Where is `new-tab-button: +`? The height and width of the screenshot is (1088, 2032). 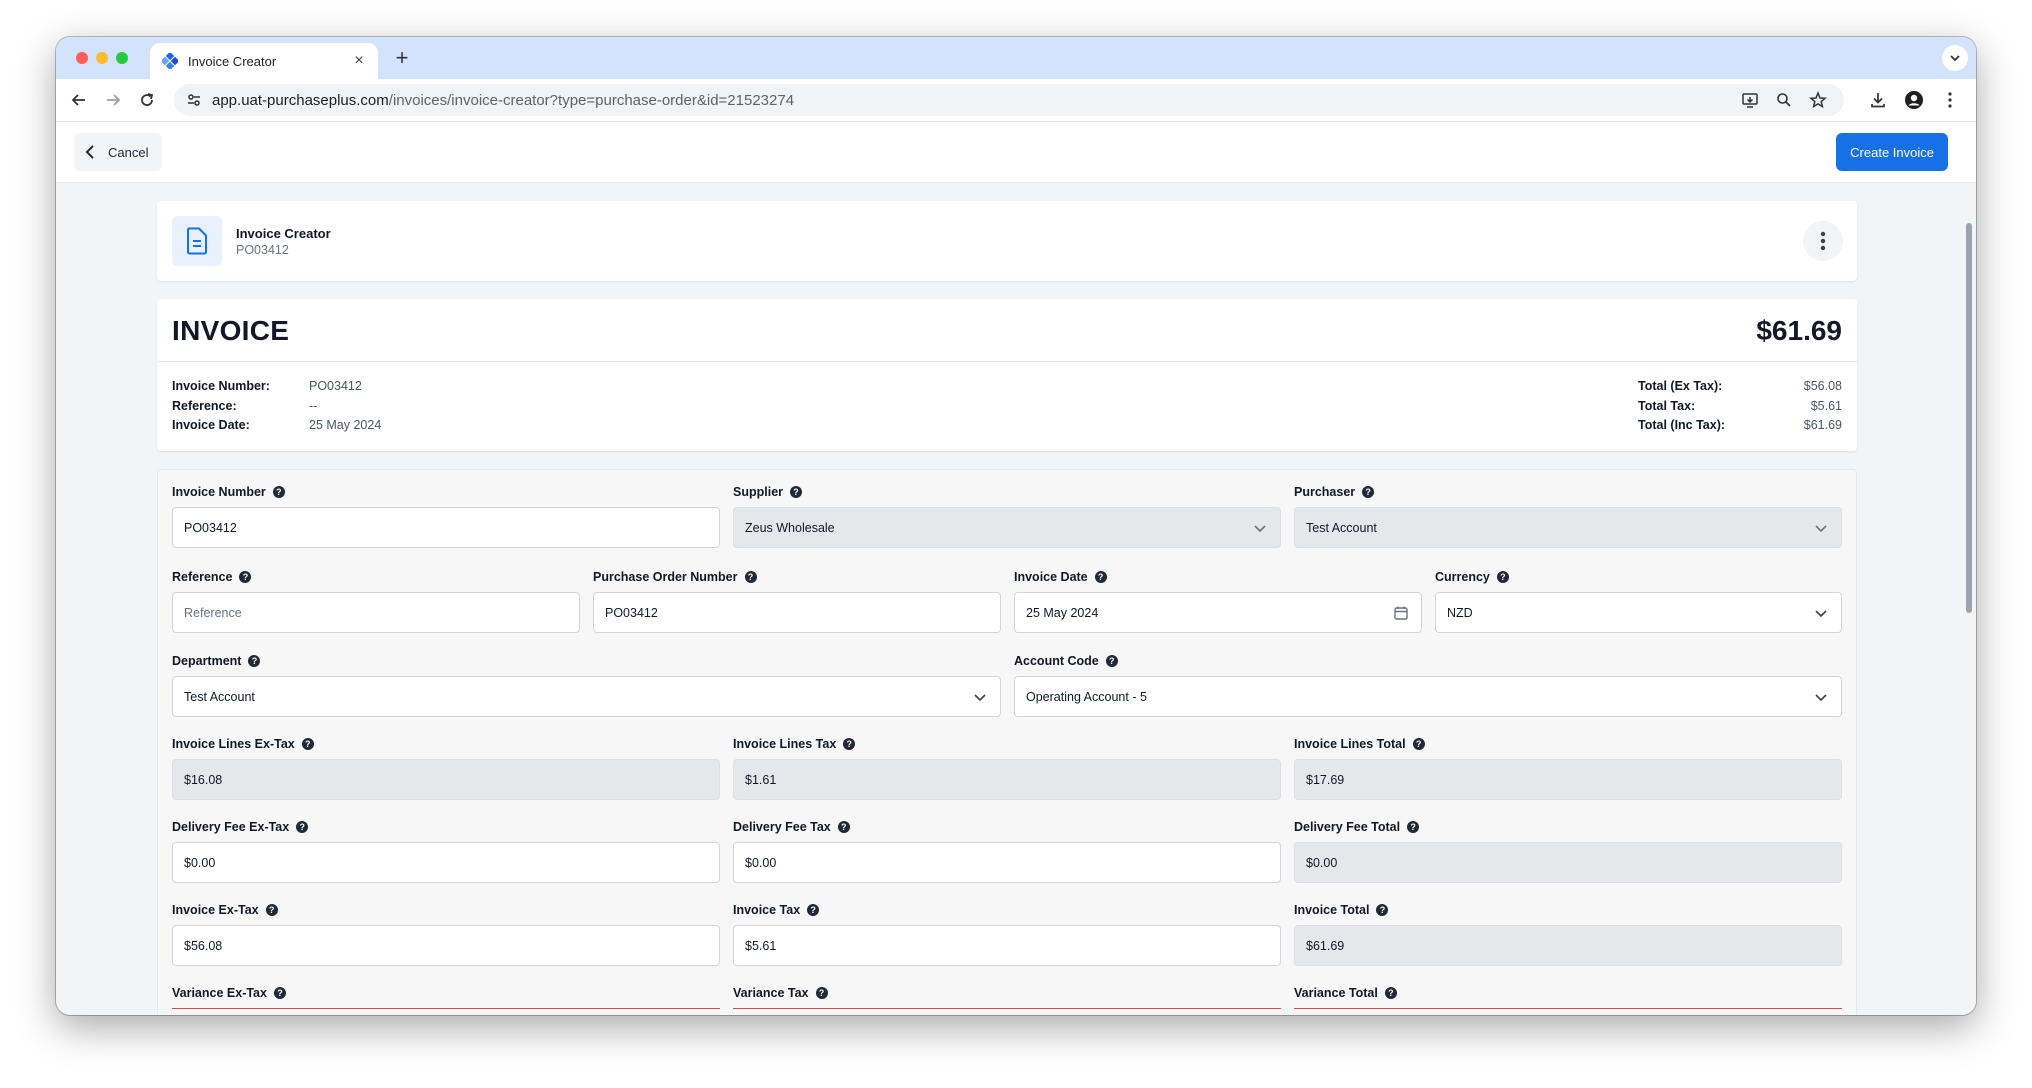 new-tab-button: + is located at coordinates (402, 58).